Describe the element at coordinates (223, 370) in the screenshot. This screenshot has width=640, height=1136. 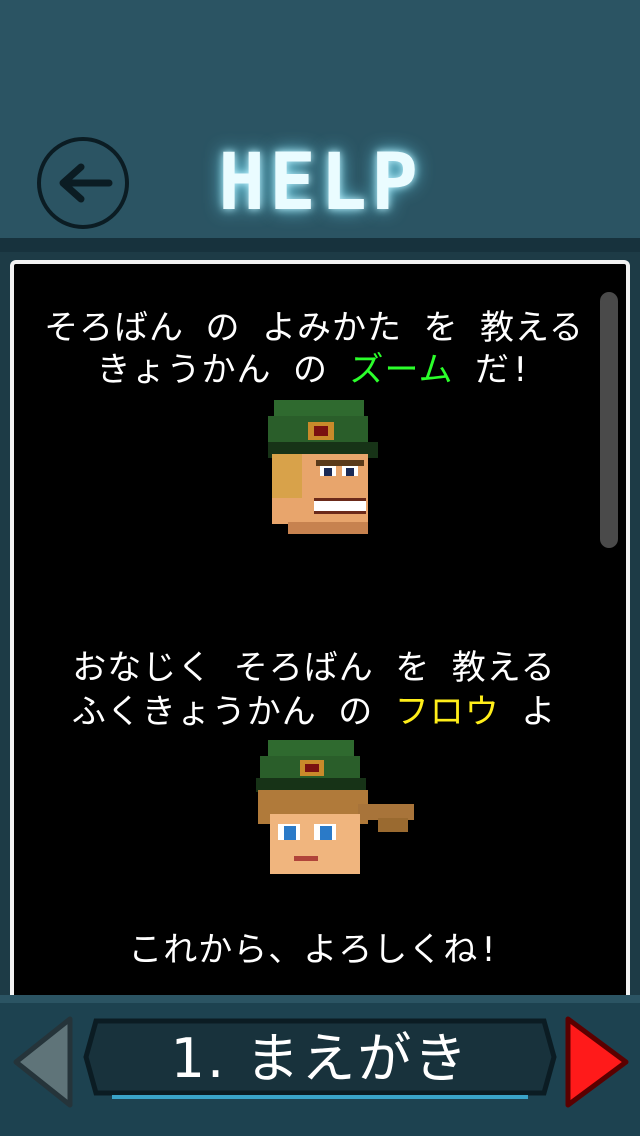
I see `intro-line-2-prefix: きょうかん の` at that location.